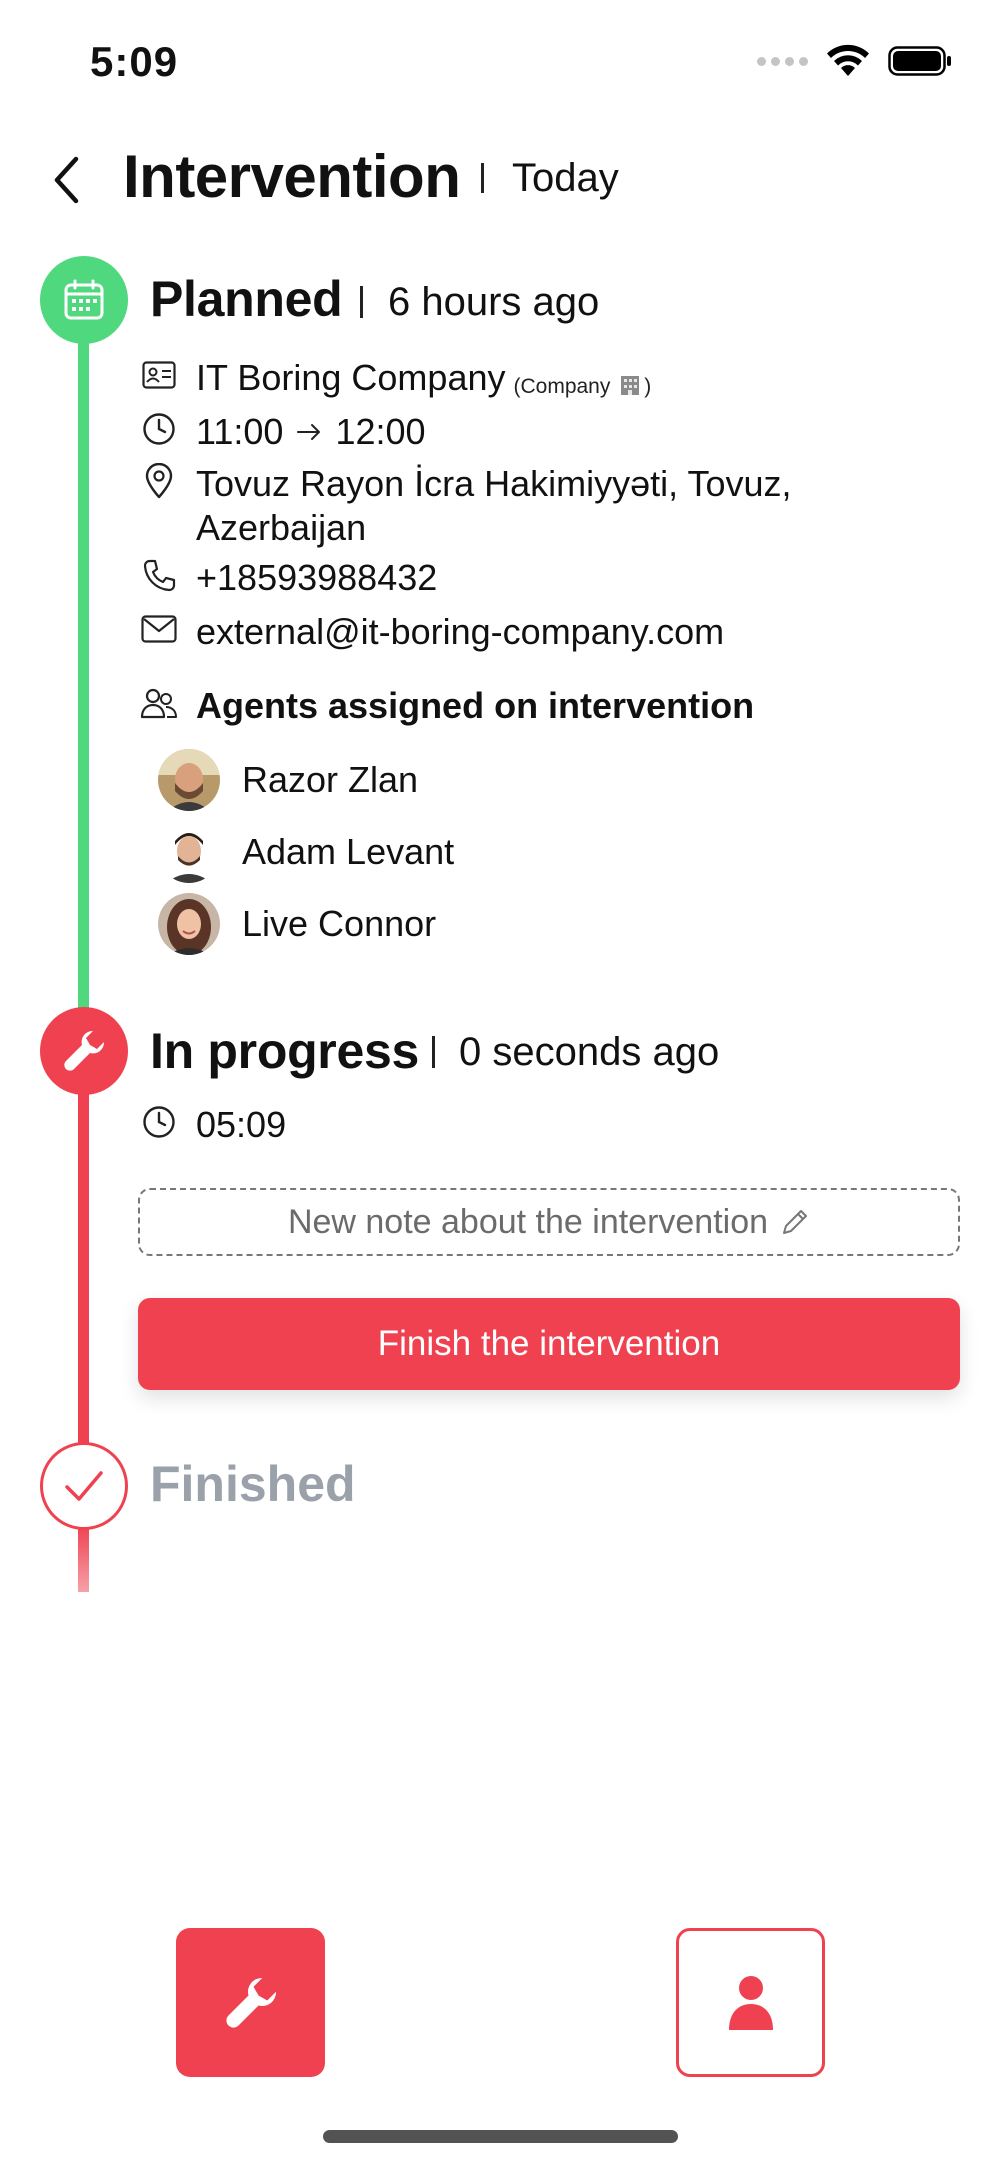  I want to click on in-progress-time-ago: 0 seconds ago, so click(589, 1052).